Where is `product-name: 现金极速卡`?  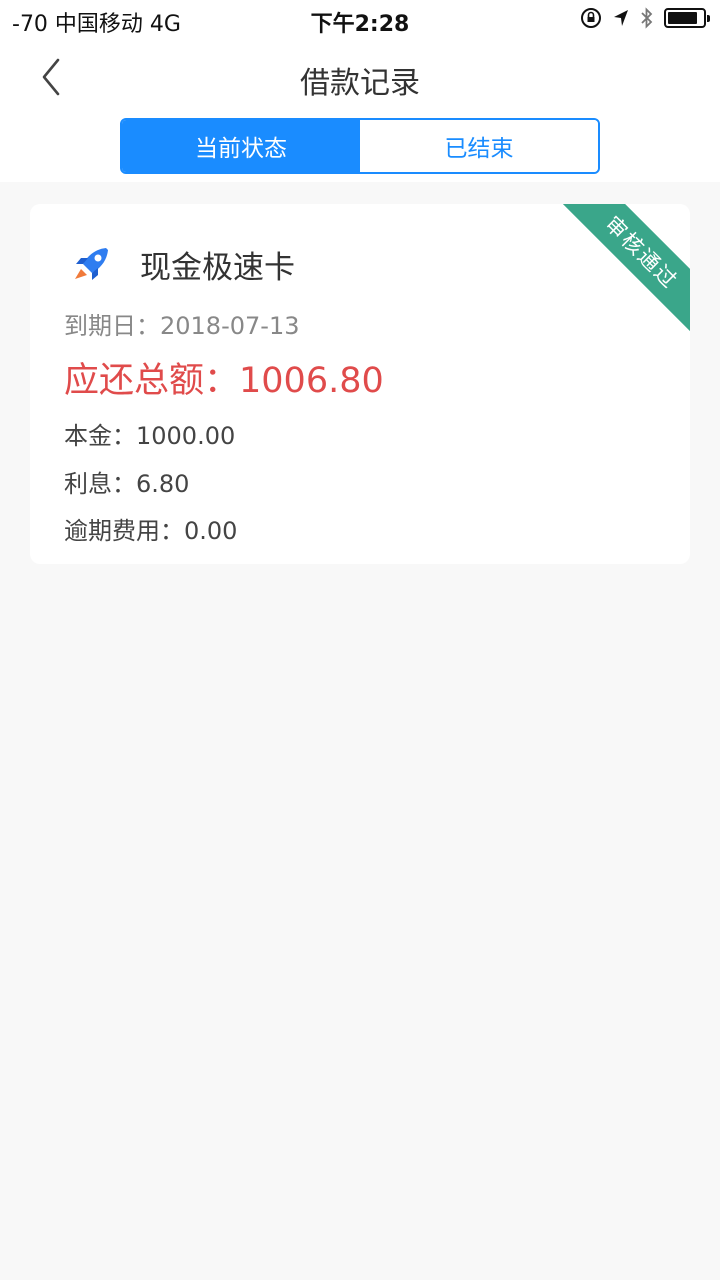
product-name: 现金极速卡 is located at coordinates (217, 268).